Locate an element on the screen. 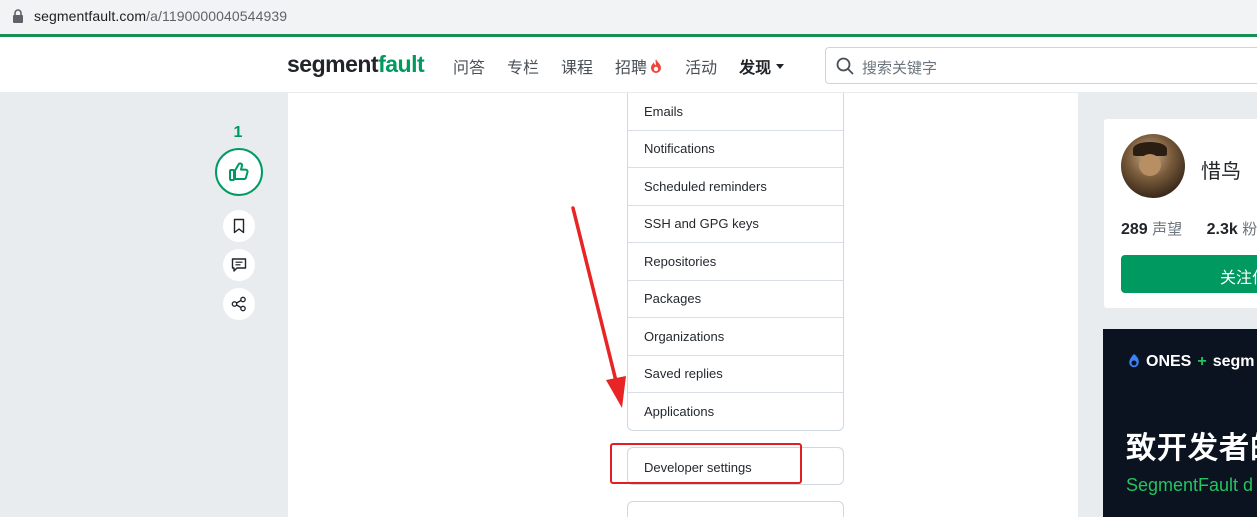  menu-item-label: Notifications is located at coordinates (679, 149).